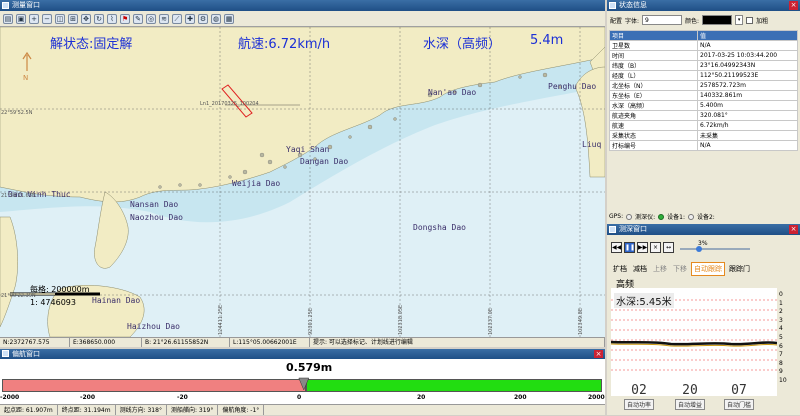 The image size is (800, 416). What do you see at coordinates (739, 396) in the screenshot?
I see `auto-threshold-counter: 07 自动门槛` at bounding box center [739, 396].